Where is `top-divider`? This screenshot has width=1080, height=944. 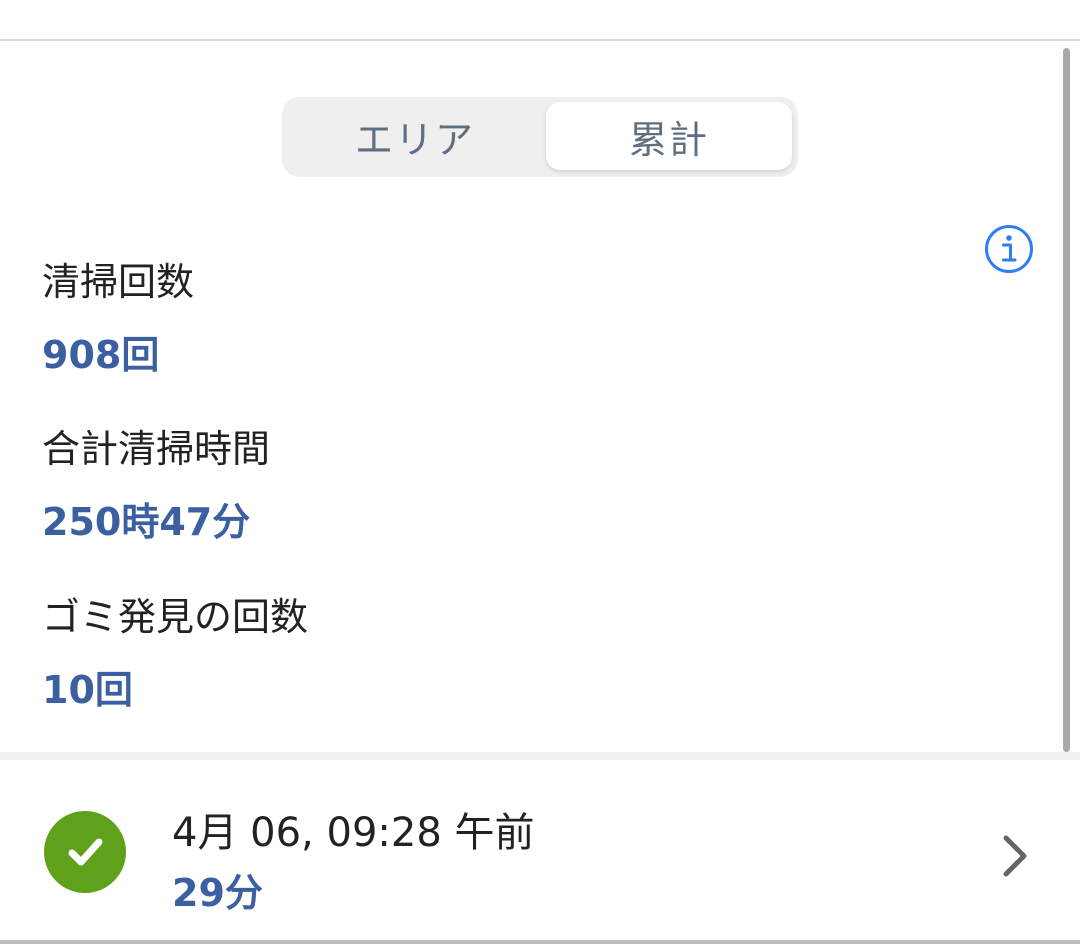 top-divider is located at coordinates (540, 40).